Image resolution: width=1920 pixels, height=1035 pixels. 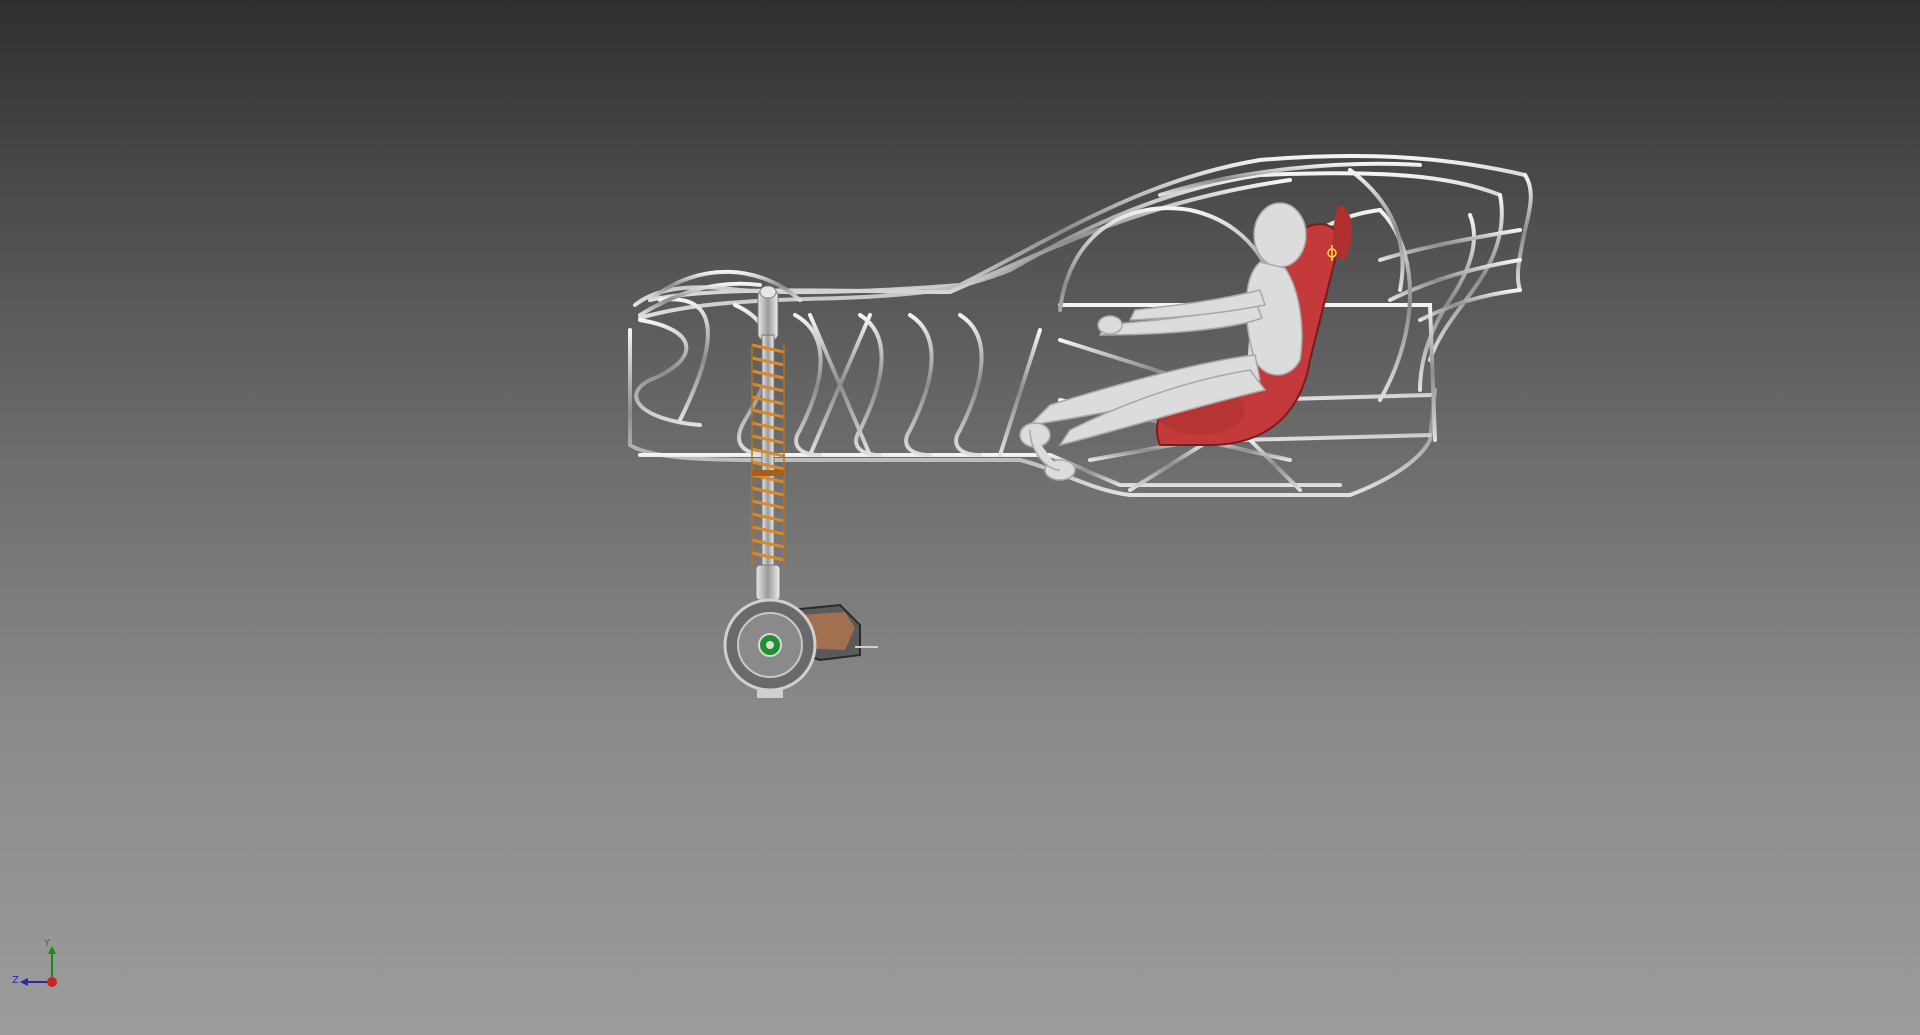 What do you see at coordinates (800, 648) in the screenshot?
I see `wheel-hub-upright` at bounding box center [800, 648].